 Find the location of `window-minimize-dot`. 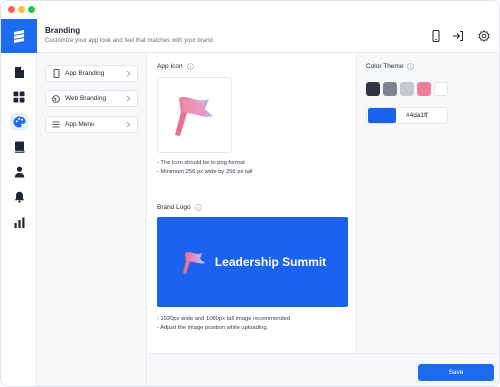

window-minimize-dot is located at coordinates (21, 9).